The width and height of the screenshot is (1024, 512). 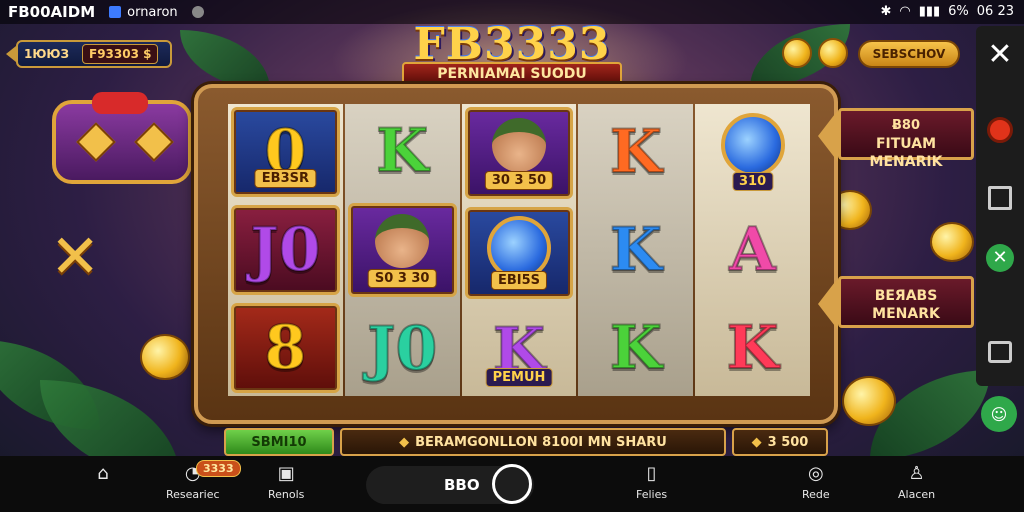 I want to click on home-pill: BBO, so click(x=450, y=484).